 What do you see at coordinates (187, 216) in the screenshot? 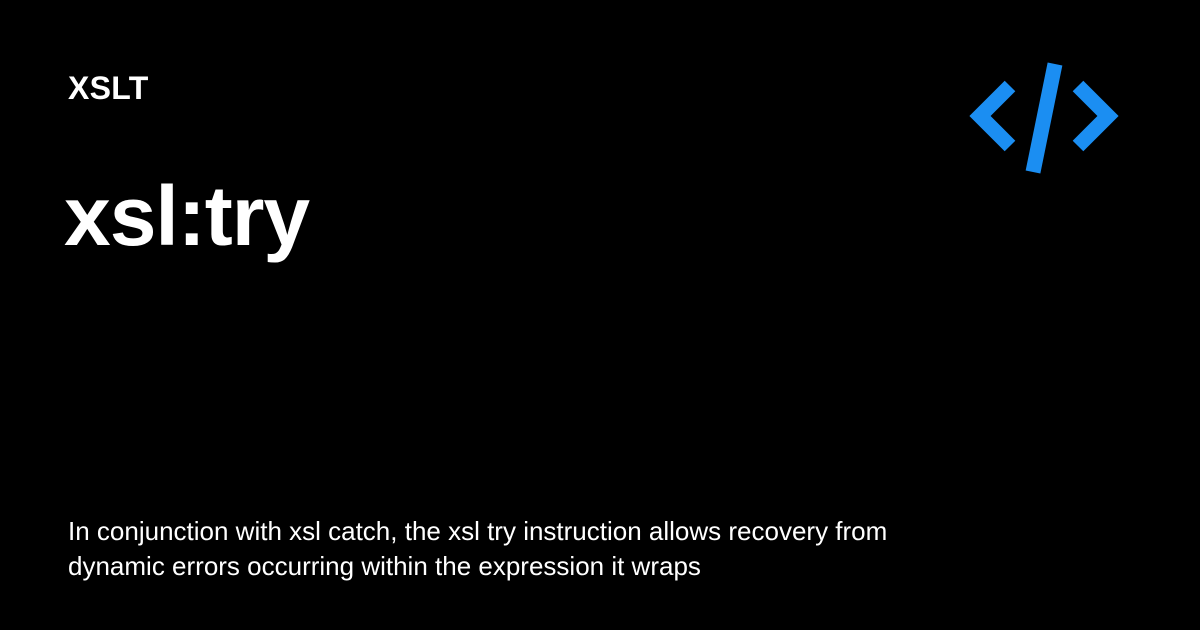
I see `page-title: xsl:try` at bounding box center [187, 216].